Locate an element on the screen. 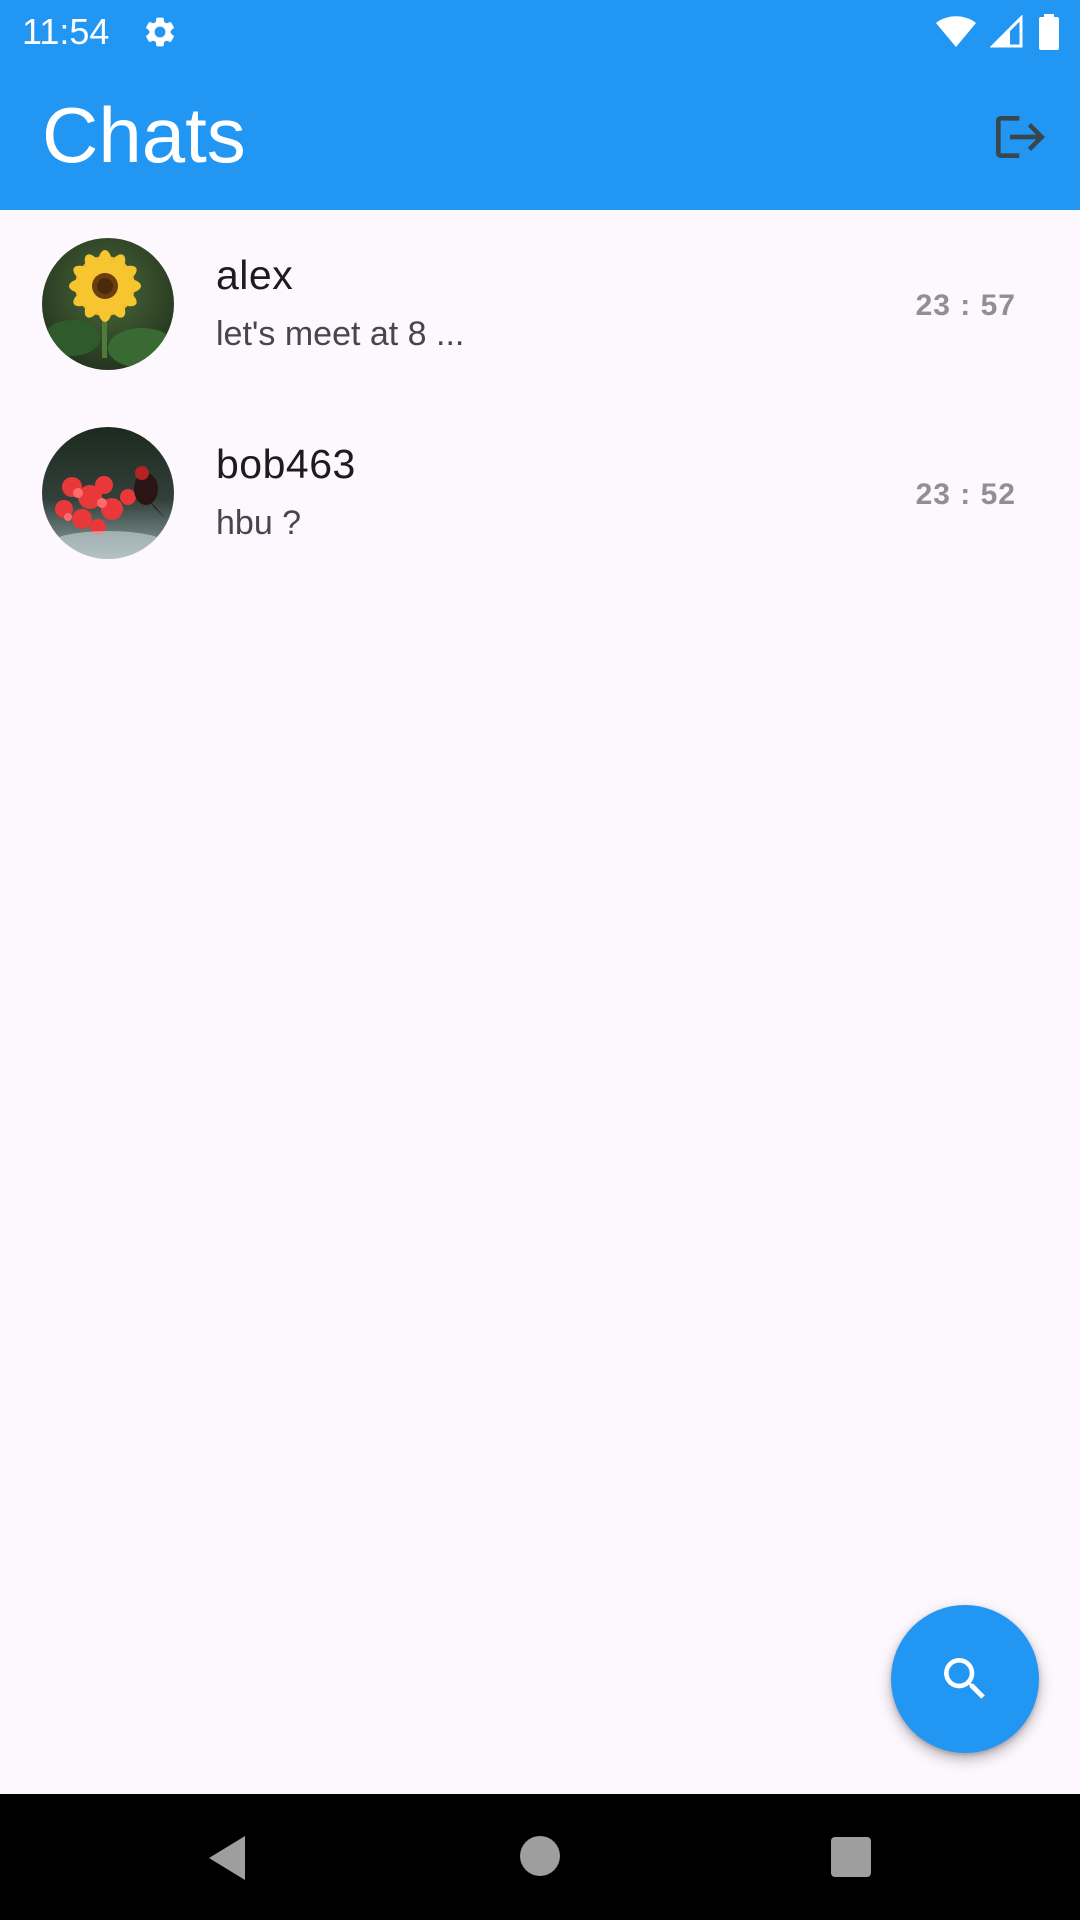  chat-item-bob463: bob463 hbu ? 23 : 52 is located at coordinates (540, 493).